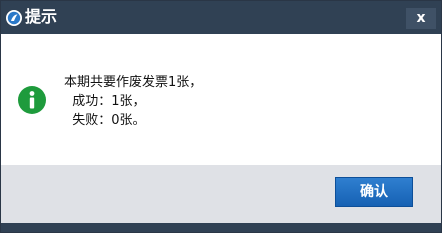 Image resolution: width=442 pixels, height=240 pixels. I want to click on confirm-button: 确认, so click(374, 192).